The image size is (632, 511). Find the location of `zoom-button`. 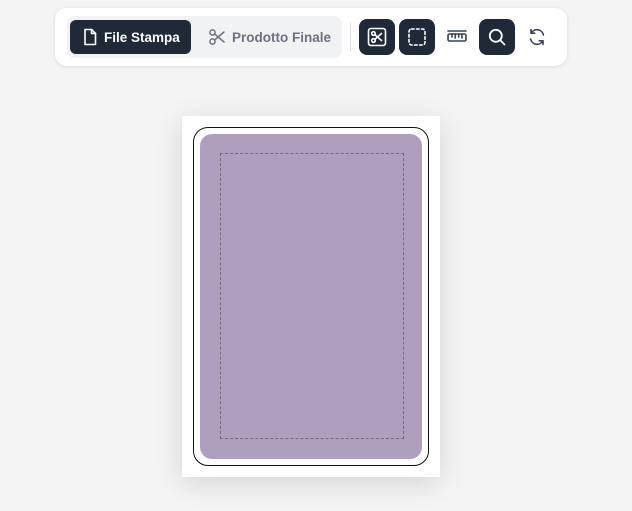

zoom-button is located at coordinates (497, 37).